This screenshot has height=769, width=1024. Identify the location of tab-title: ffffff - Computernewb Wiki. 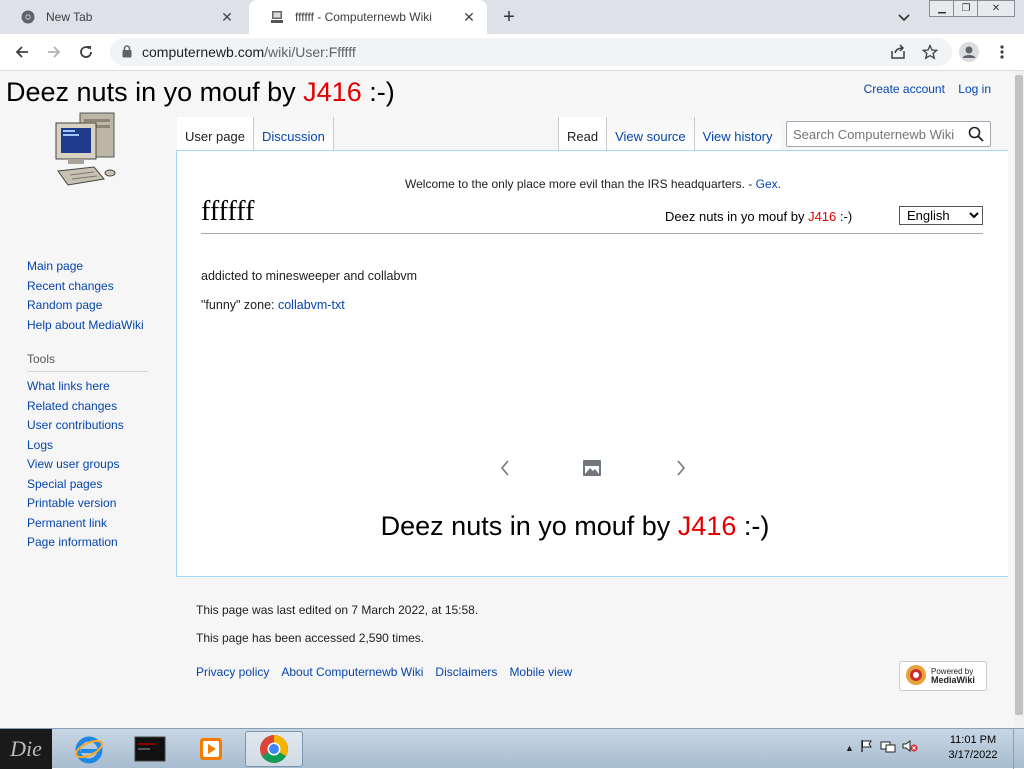
(363, 17).